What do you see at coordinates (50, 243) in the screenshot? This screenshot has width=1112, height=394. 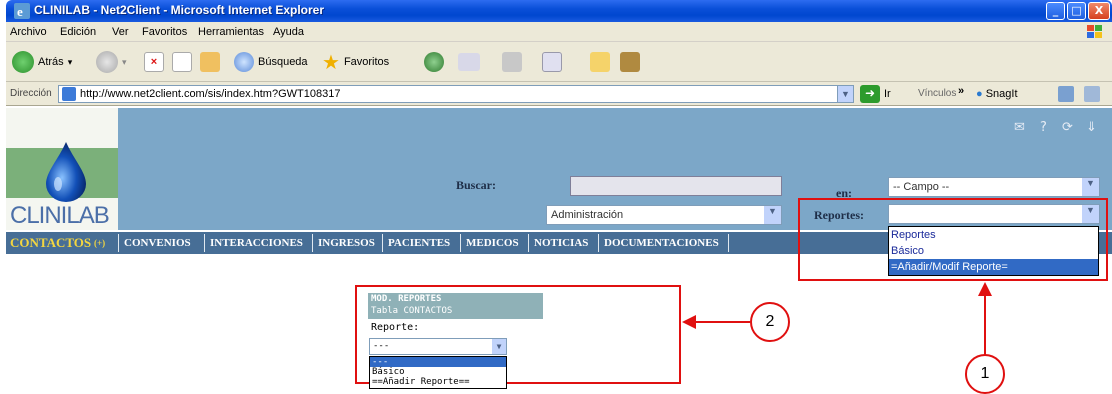 I see `nav-contactos: CONTACTOS` at bounding box center [50, 243].